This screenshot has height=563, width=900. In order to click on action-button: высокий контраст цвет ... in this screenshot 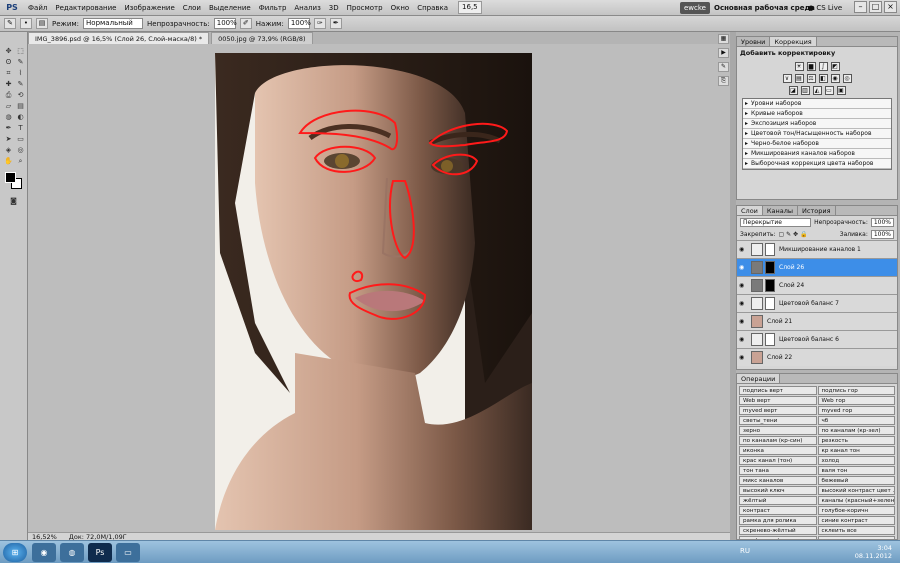, I will do `click(856, 490)`.